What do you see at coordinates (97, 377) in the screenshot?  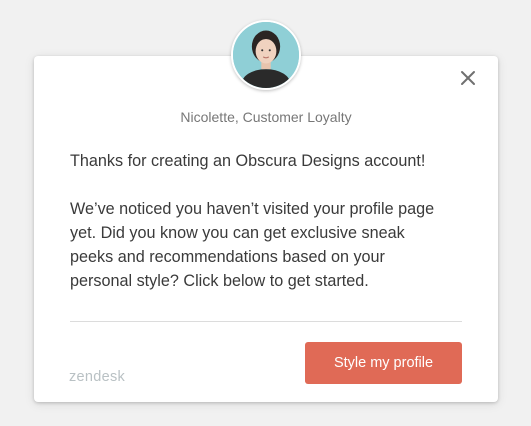 I see `zendesk-logo: zendesk` at bounding box center [97, 377].